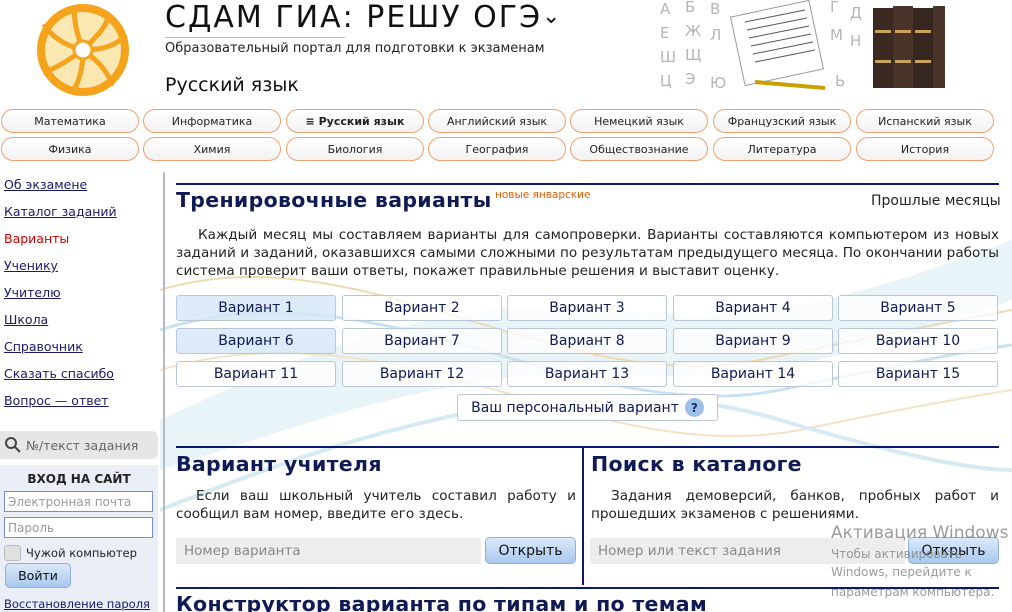  What do you see at coordinates (79, 479) in the screenshot?
I see `login-title: ВХОД НА САЙТ` at bounding box center [79, 479].